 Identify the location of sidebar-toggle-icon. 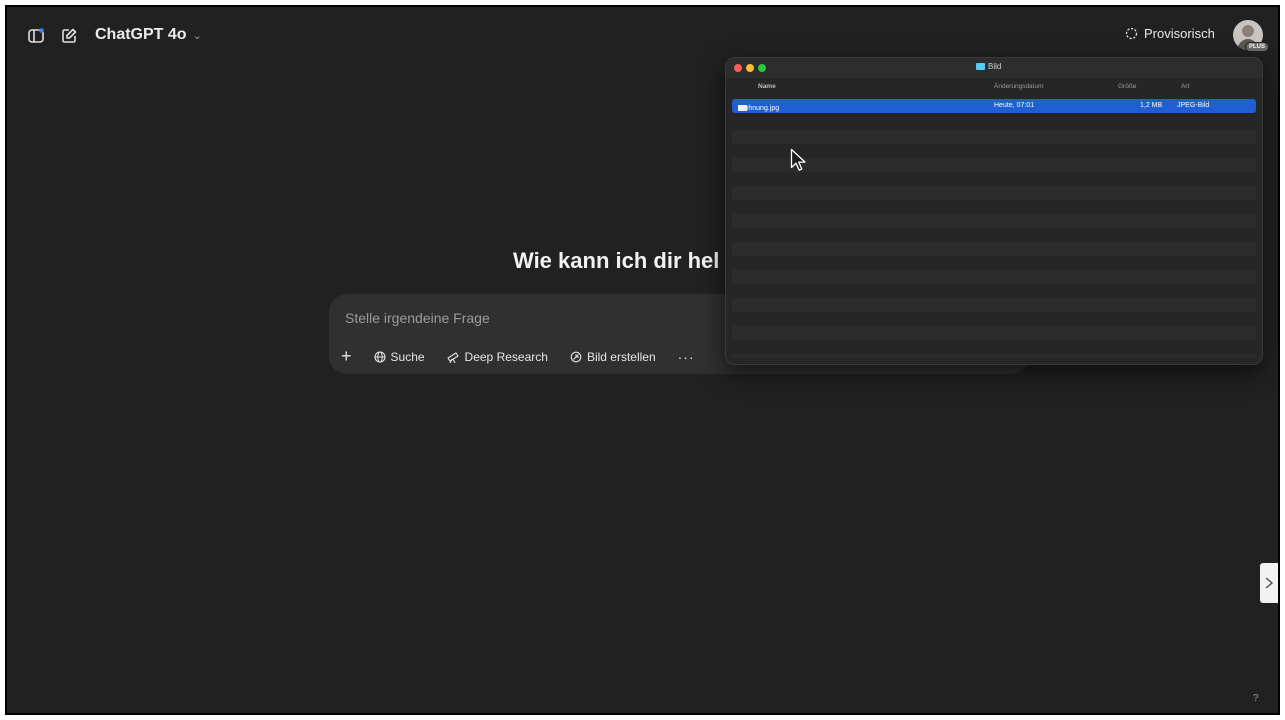
(36, 36).